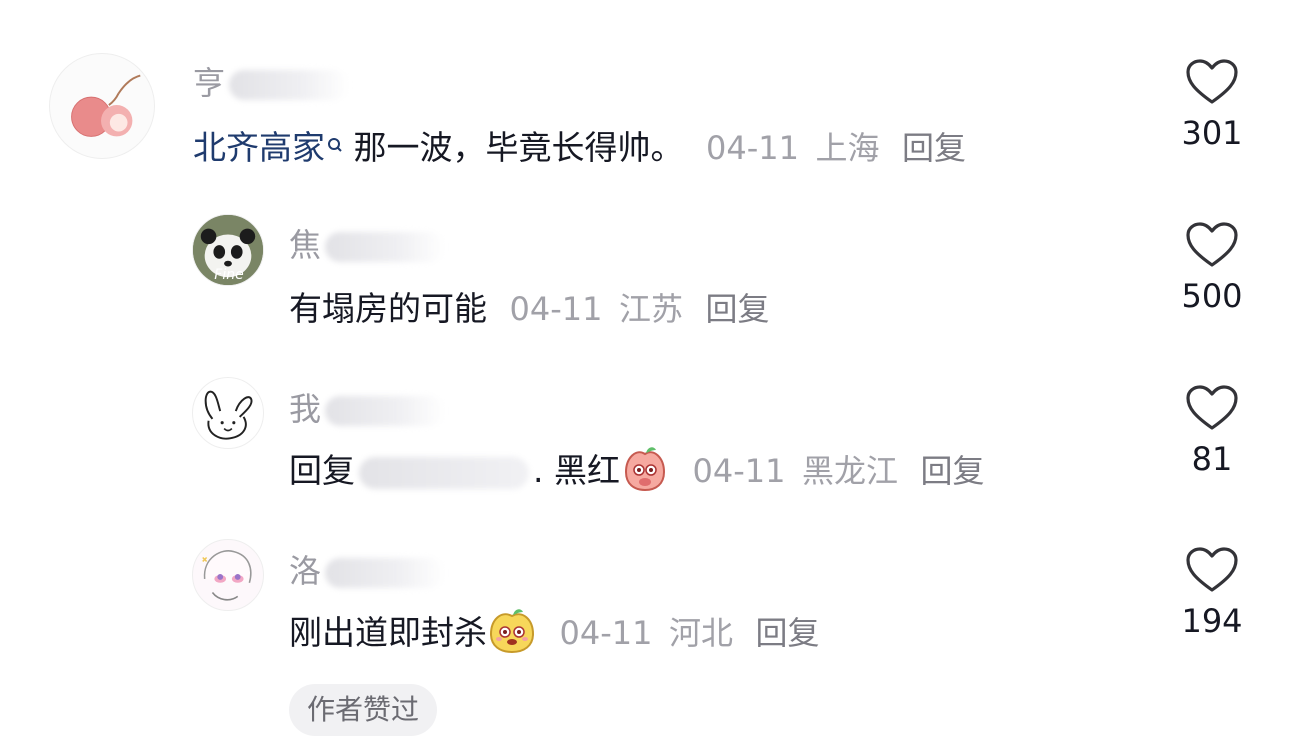  I want to click on avatar: Fine, so click(228, 250).